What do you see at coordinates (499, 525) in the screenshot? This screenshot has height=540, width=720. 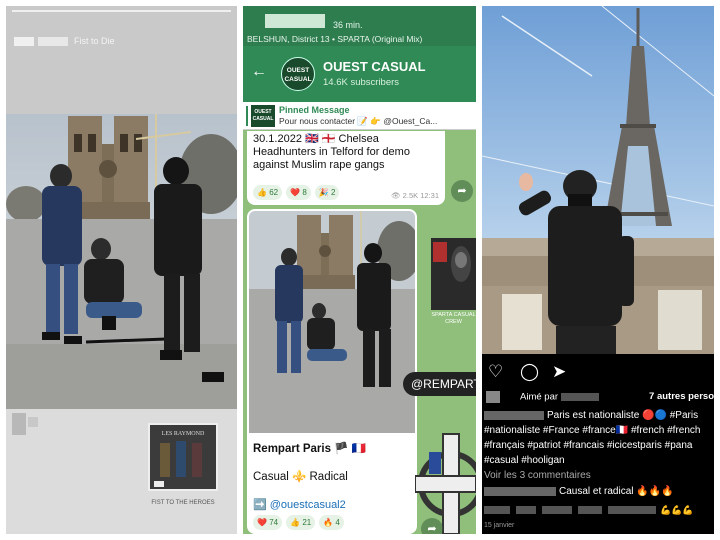 I see `post-date: 15 janvier` at bounding box center [499, 525].